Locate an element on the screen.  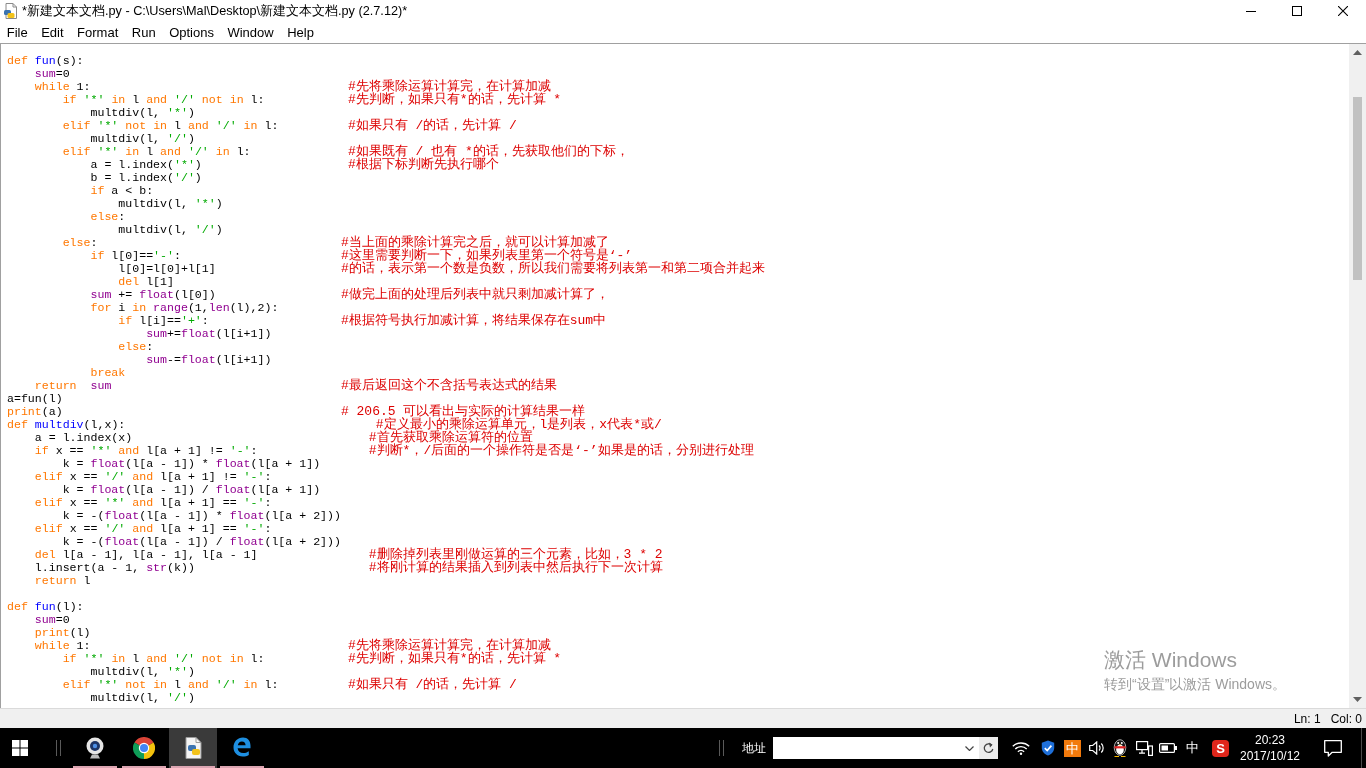
code-line: return sum is located at coordinates (73, 385).